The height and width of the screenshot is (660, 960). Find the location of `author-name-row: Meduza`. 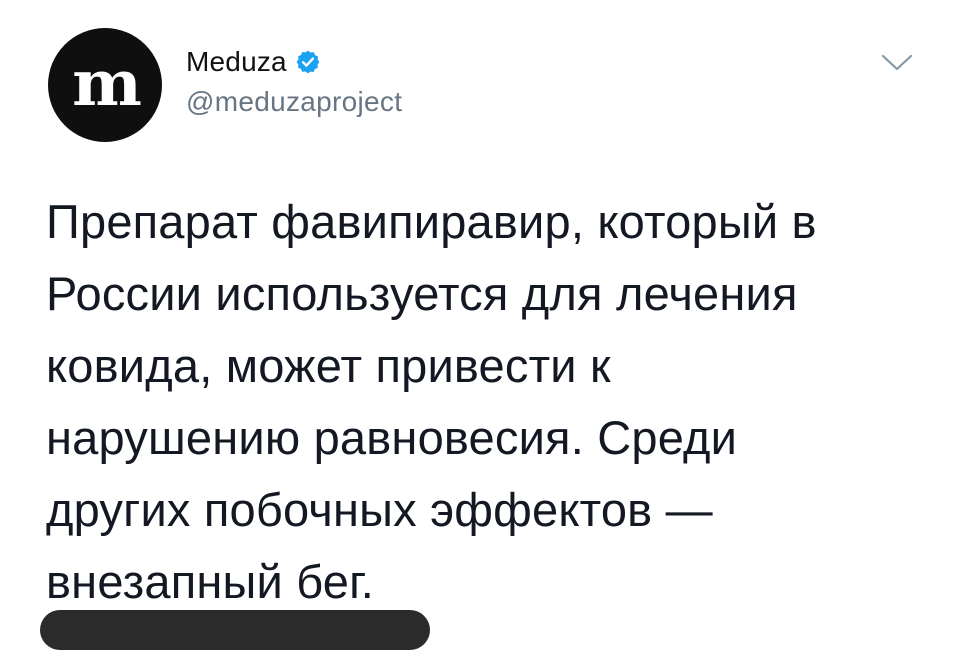

author-name-row: Meduza is located at coordinates (253, 62).